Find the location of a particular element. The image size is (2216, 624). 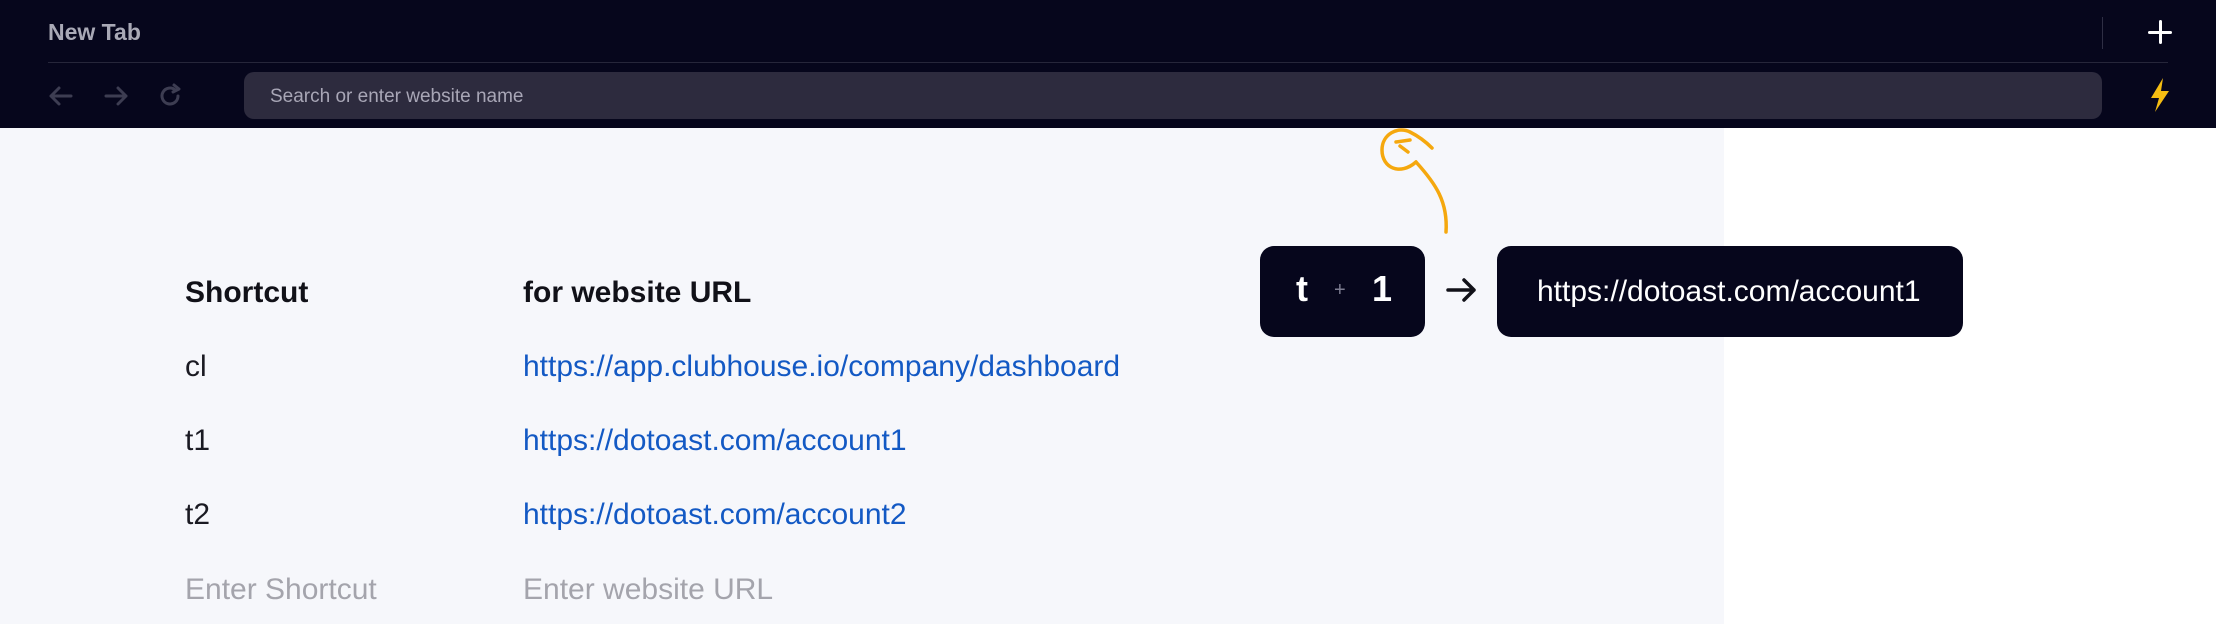

curved-arrow-up-icon is located at coordinates (1415, 179).